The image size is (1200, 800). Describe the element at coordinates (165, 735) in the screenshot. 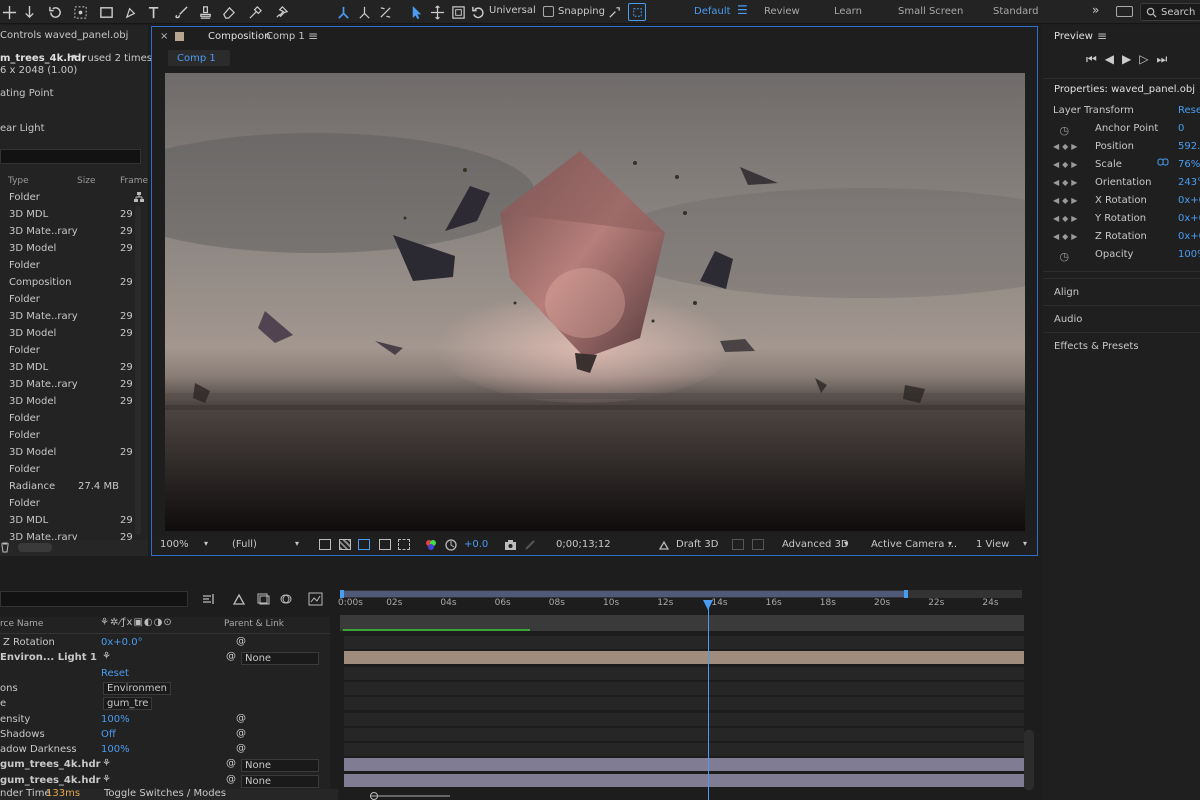

I see `property-row: Shadows Off @` at that location.